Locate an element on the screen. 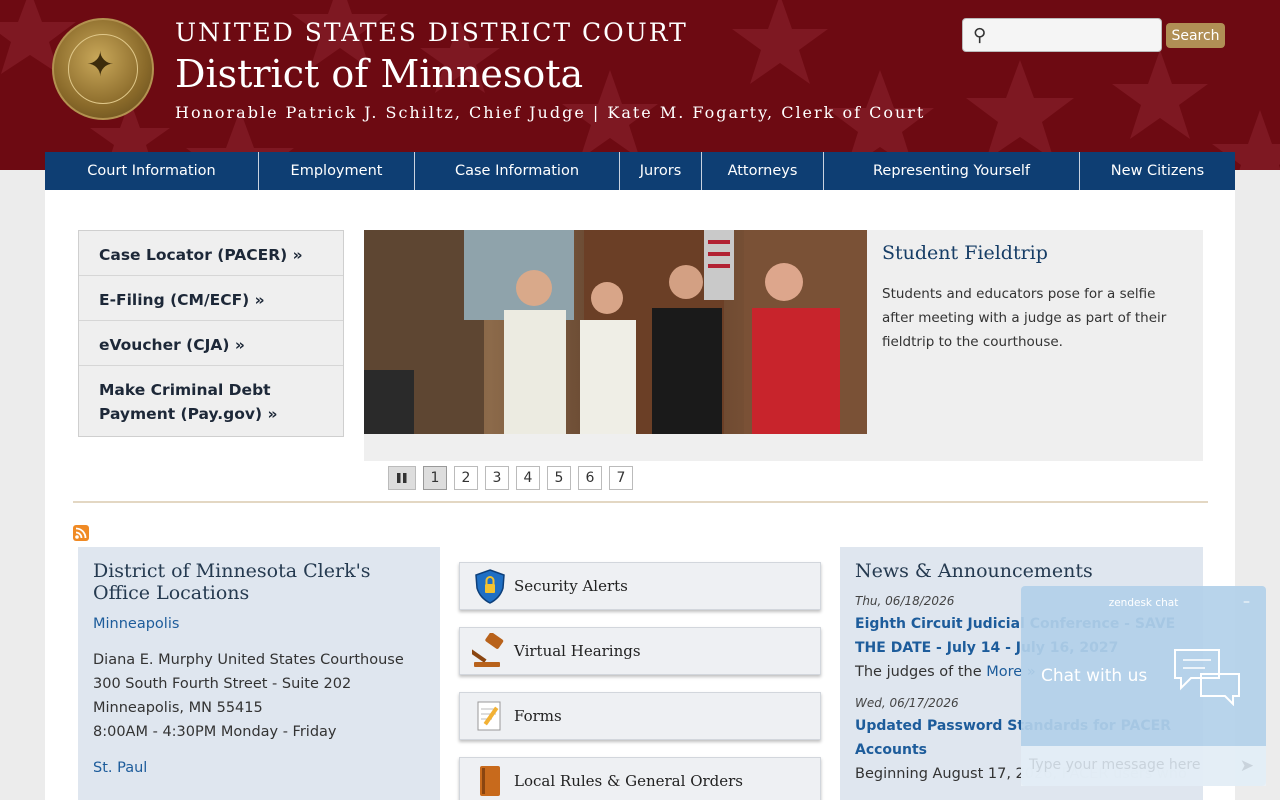  address-line: 300 South Fourth Street - Suite 202 is located at coordinates (222, 684).